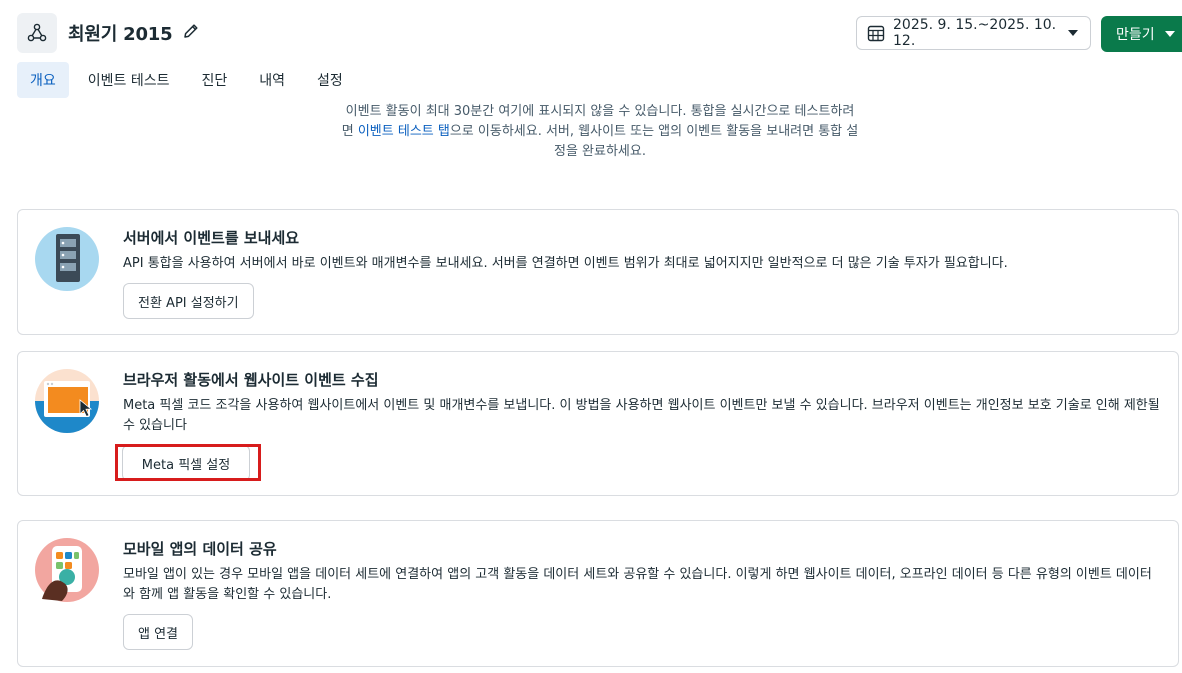 This screenshot has width=1182, height=673. Describe the element at coordinates (349, 131) in the screenshot. I see `notice-text: 면` at that location.